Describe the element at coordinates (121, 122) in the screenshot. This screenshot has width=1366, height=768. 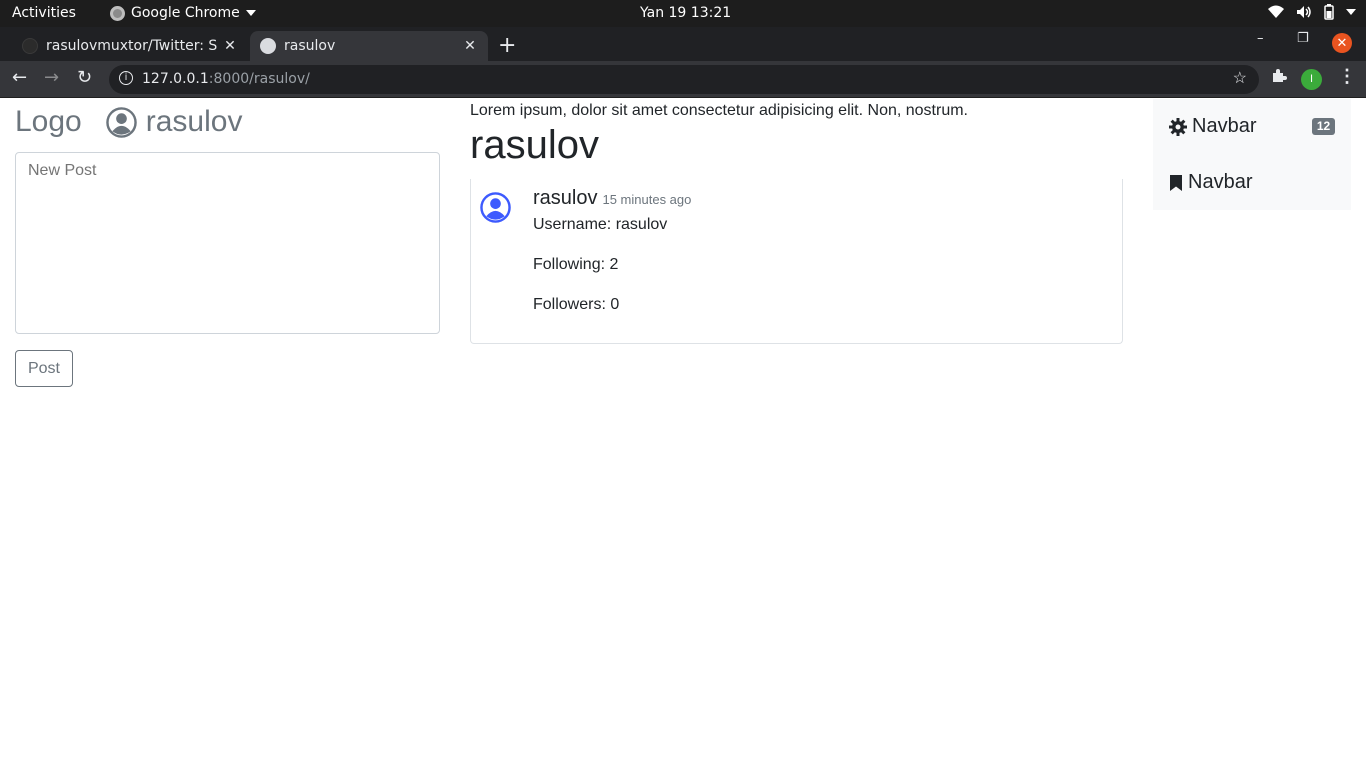
I see `user-circle-icon` at that location.